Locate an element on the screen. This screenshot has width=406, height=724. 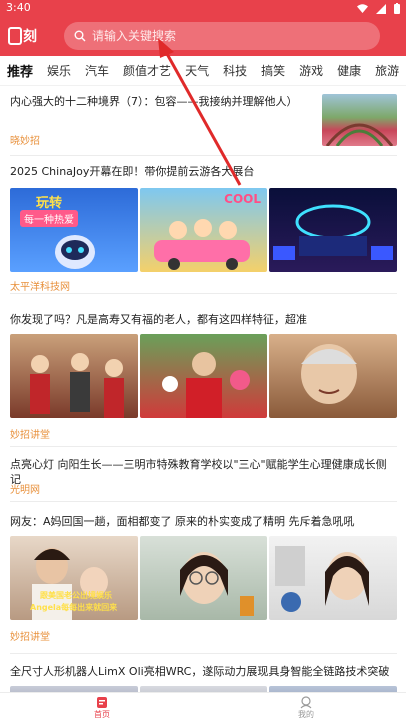
tab-entertainment: 娱乐 is located at coordinates (59, 70).